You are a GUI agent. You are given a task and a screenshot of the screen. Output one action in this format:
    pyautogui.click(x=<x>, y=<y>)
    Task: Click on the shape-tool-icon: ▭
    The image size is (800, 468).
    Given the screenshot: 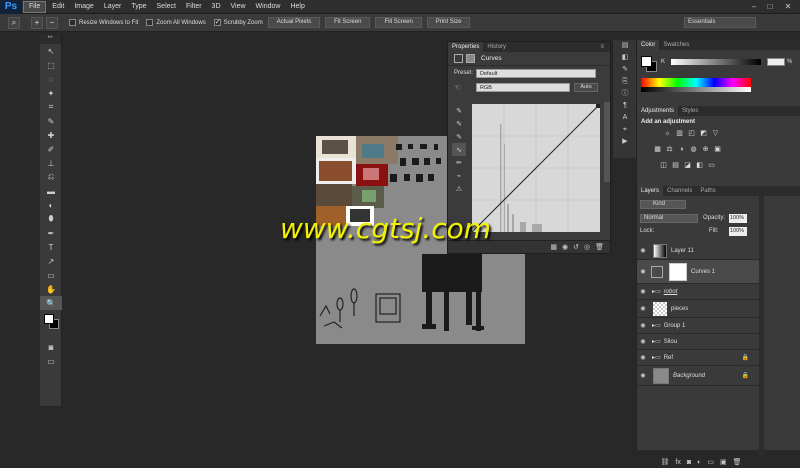 What is the action you would take?
    pyautogui.click(x=51, y=275)
    